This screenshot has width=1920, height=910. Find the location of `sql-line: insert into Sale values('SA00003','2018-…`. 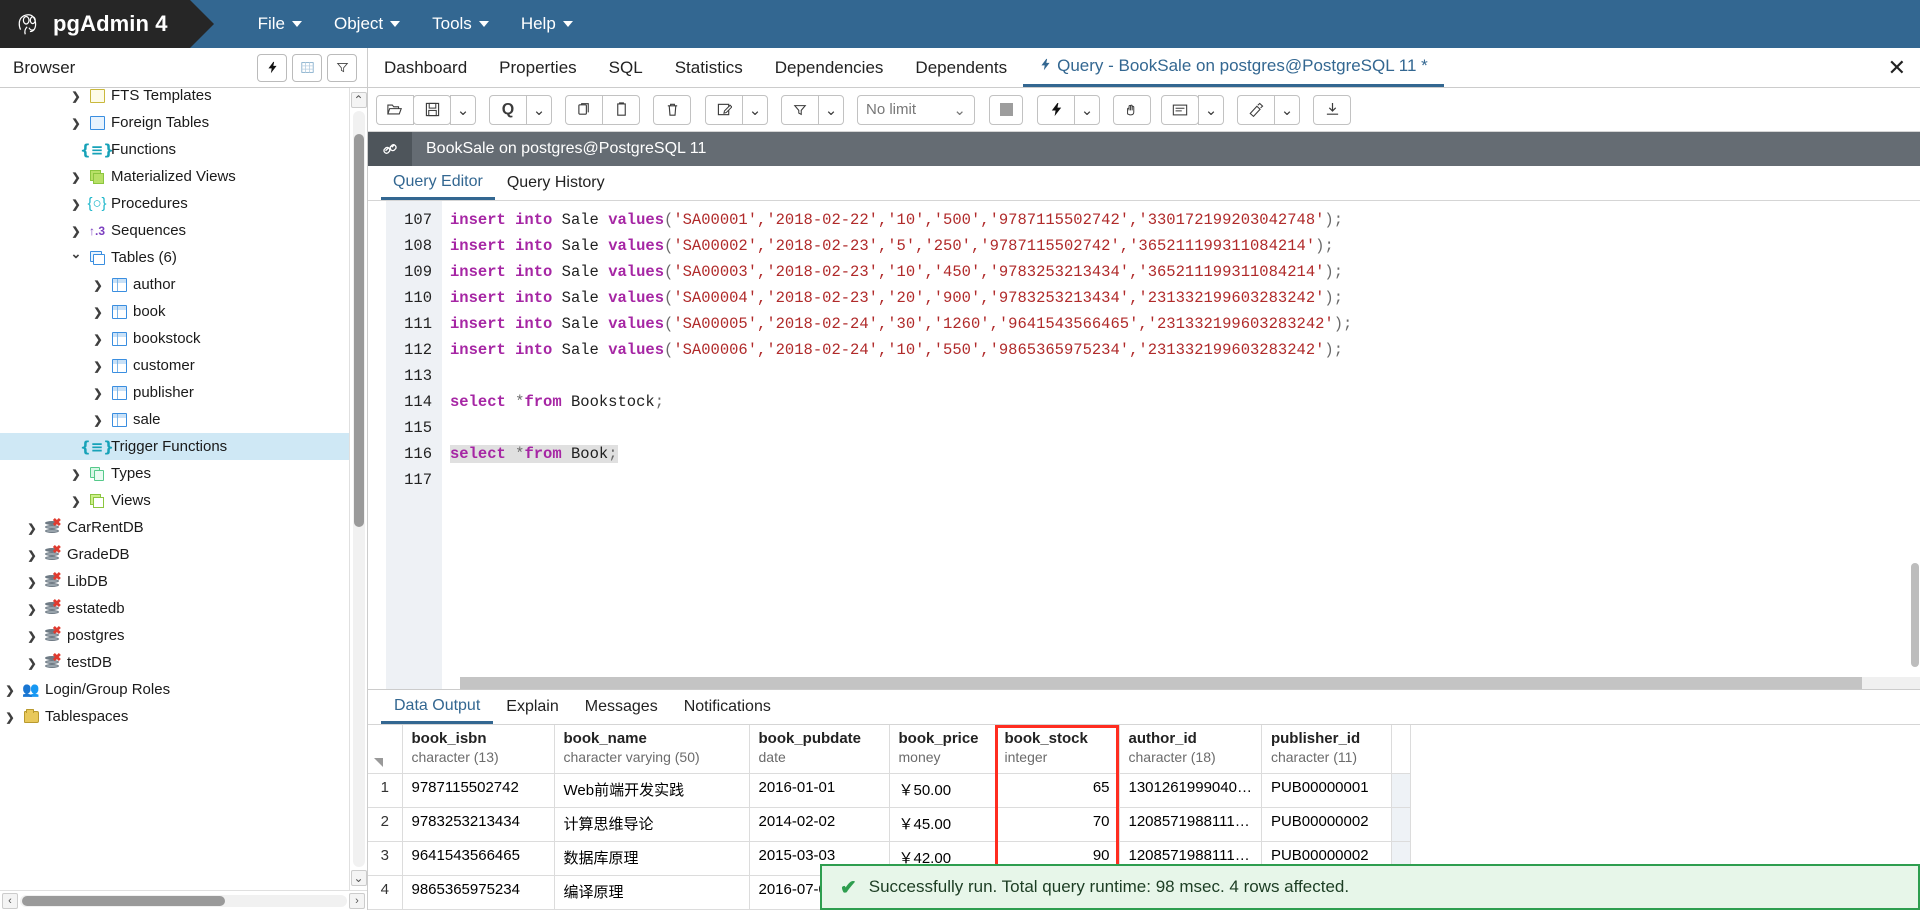

sql-line: insert into Sale values('SA00003','2018-… is located at coordinates (1185, 272).